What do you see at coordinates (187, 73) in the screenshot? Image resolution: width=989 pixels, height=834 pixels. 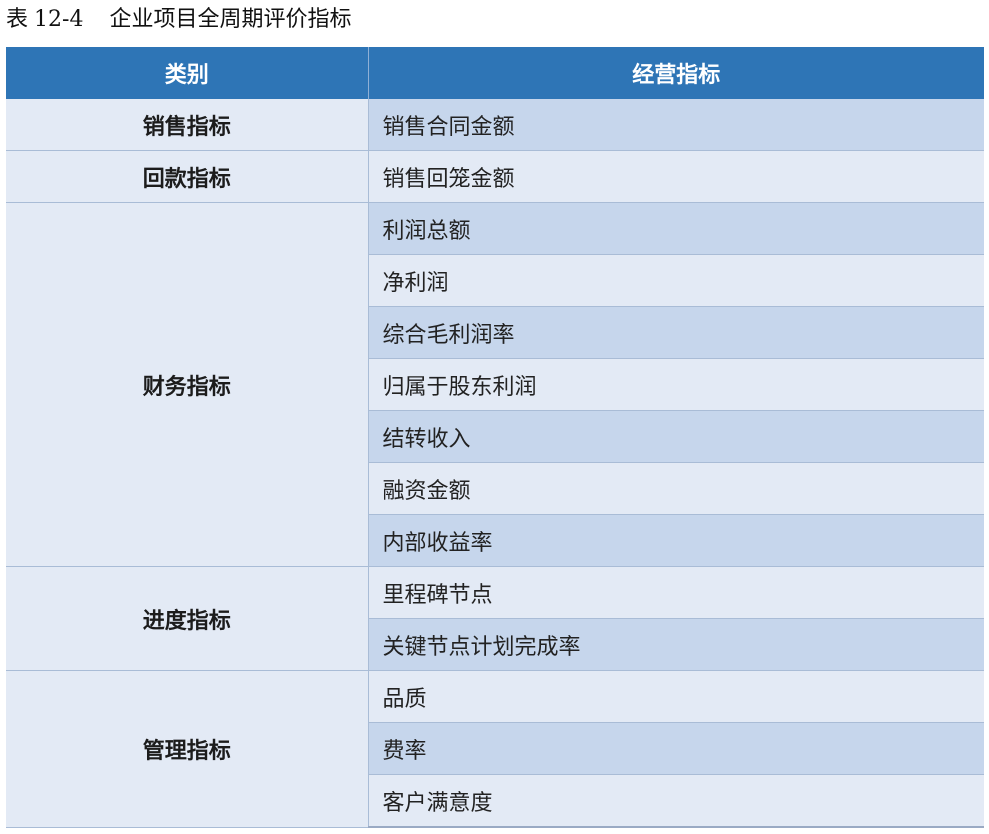 I see `header-category: 类别` at bounding box center [187, 73].